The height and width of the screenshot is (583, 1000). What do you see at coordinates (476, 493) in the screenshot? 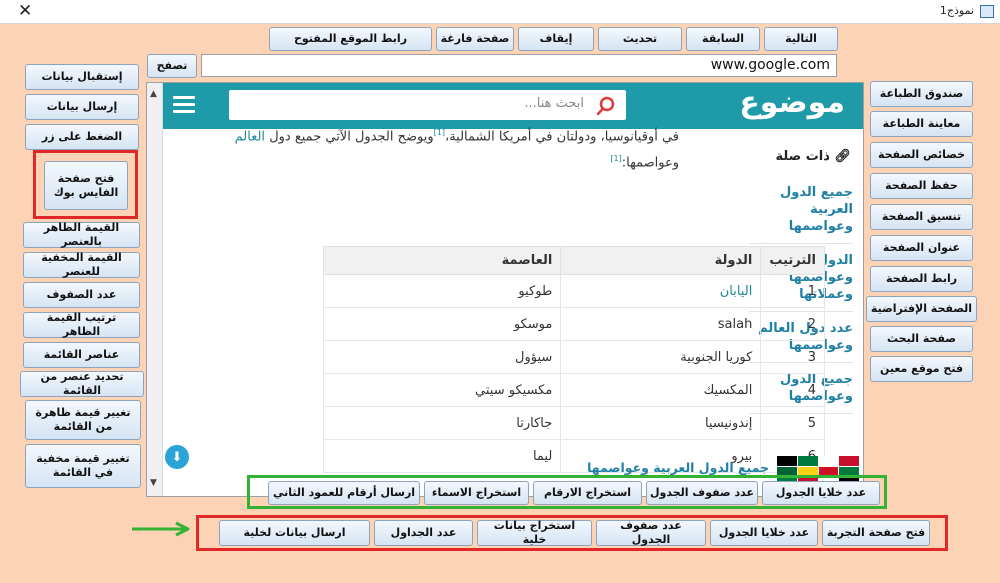
I see `extract-names-button: استخراج الاسماء` at bounding box center [476, 493].